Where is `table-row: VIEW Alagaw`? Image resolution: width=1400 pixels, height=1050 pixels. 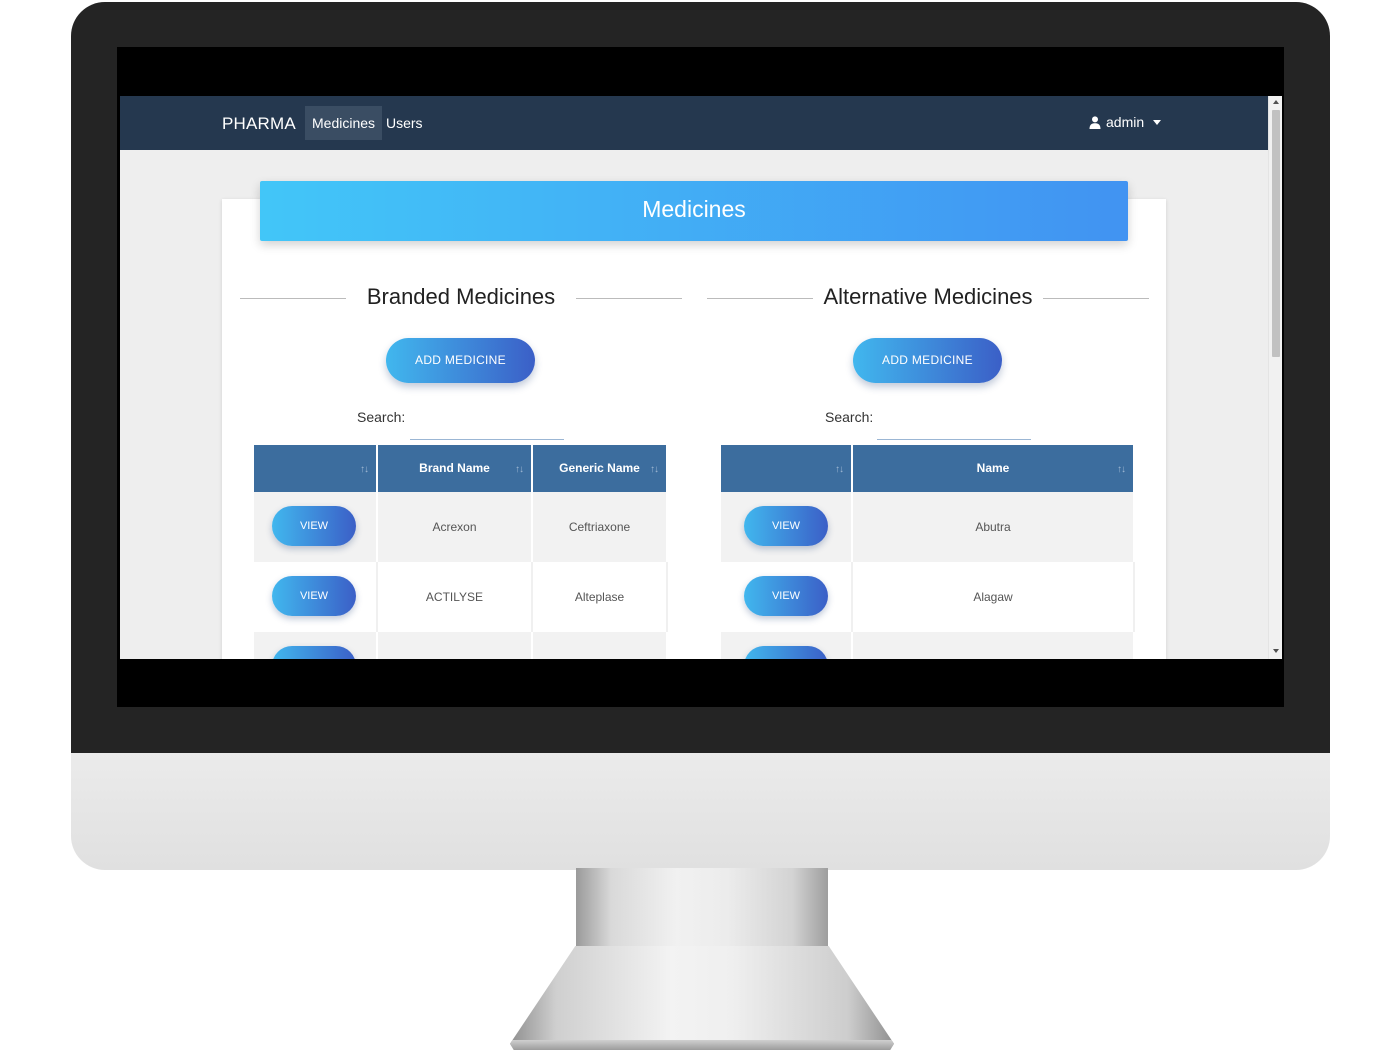
table-row: VIEW Alagaw is located at coordinates (928, 597).